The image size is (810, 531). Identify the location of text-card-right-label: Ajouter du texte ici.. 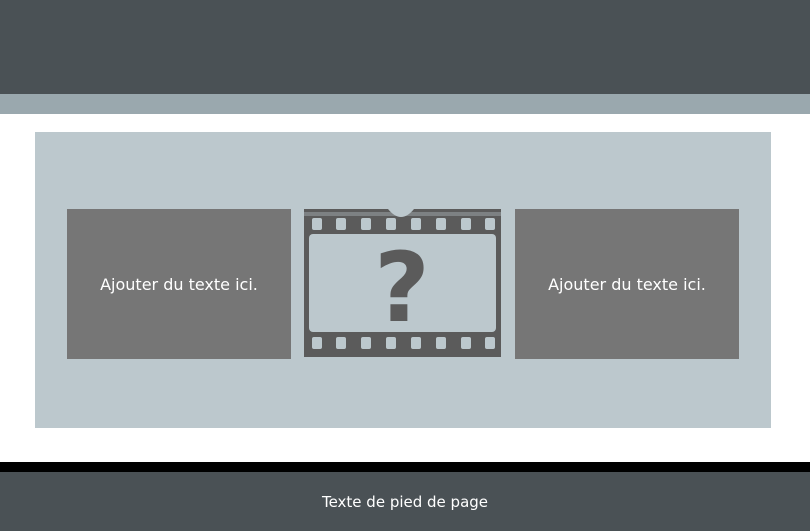
(627, 284).